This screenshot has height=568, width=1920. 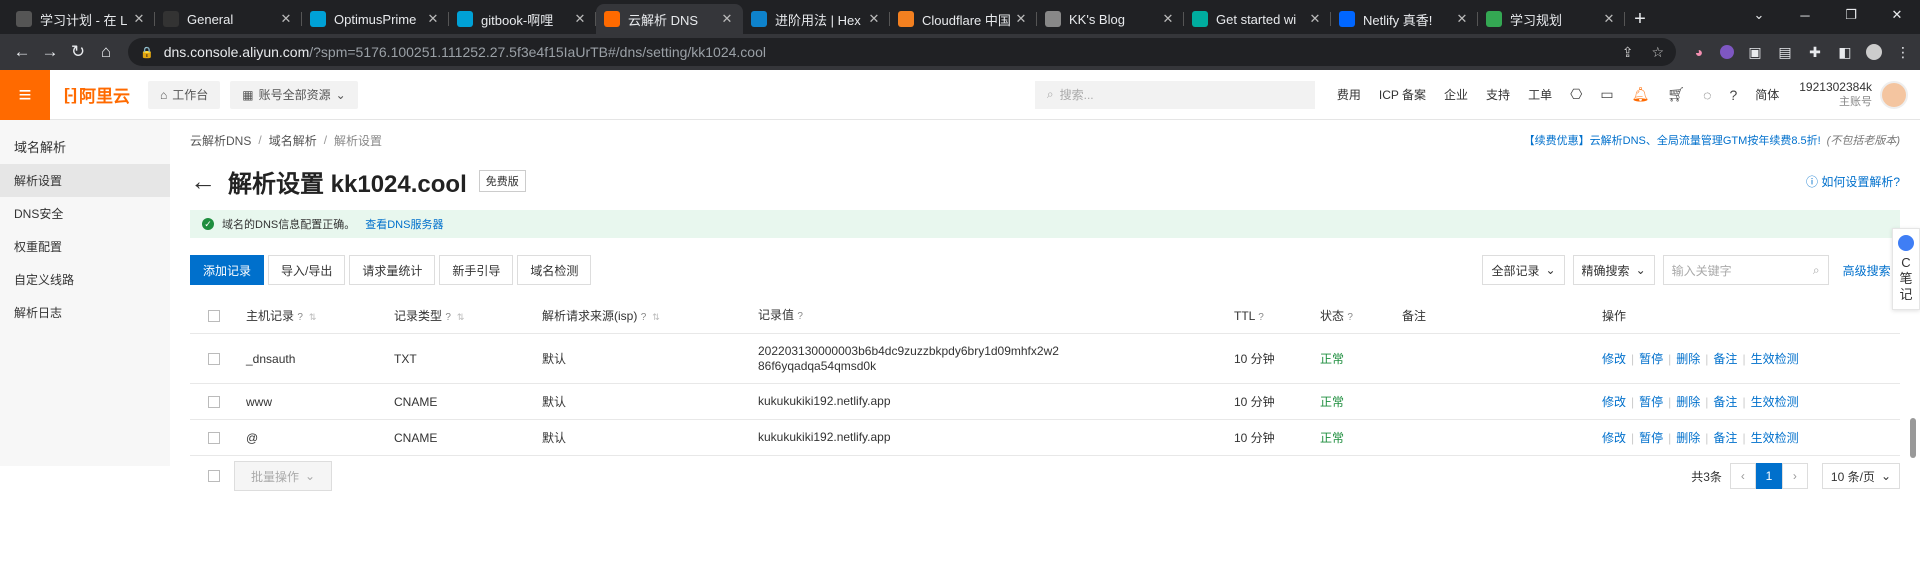 I want to click on domain-check-button: 域名检测, so click(x=554, y=270).